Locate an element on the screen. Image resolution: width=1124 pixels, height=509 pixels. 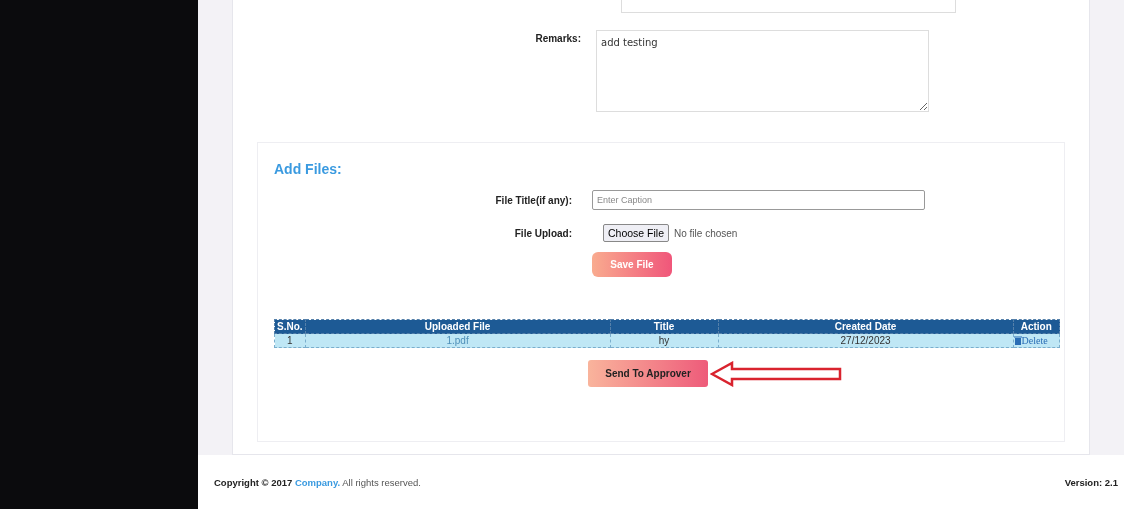
column-header: Uploaded File is located at coordinates (458, 326).